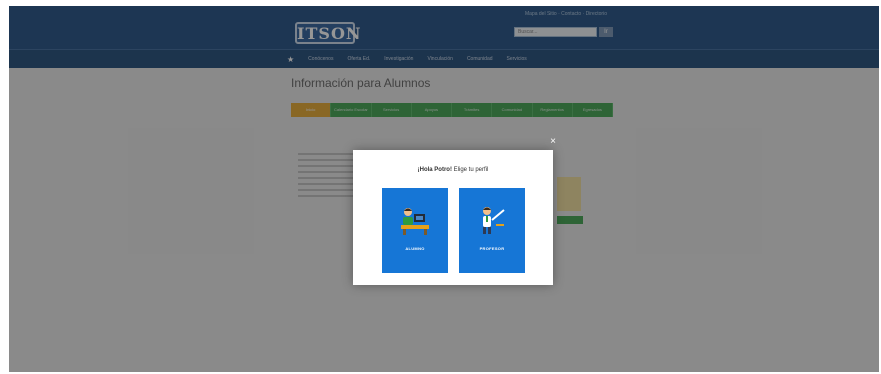  What do you see at coordinates (494, 220) in the screenshot?
I see `teacher-writing-icon` at bounding box center [494, 220].